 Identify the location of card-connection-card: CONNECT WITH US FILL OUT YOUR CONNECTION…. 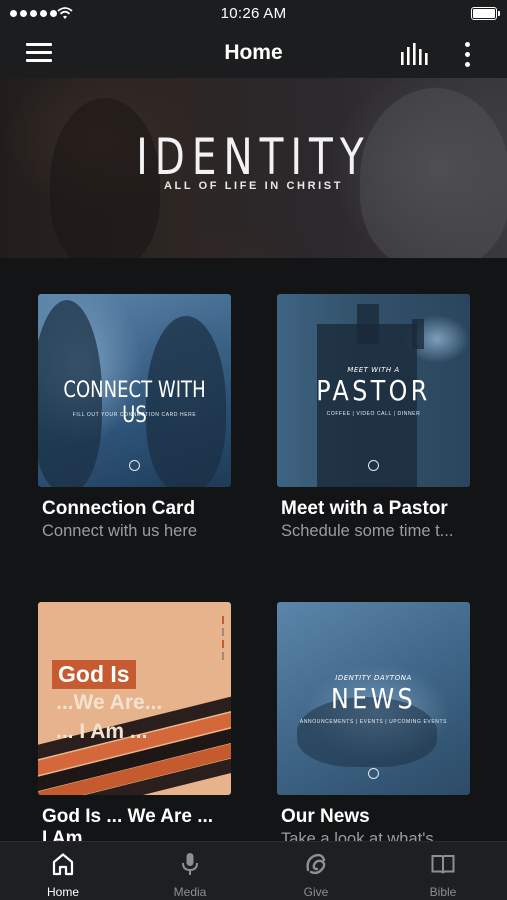
(138, 424).